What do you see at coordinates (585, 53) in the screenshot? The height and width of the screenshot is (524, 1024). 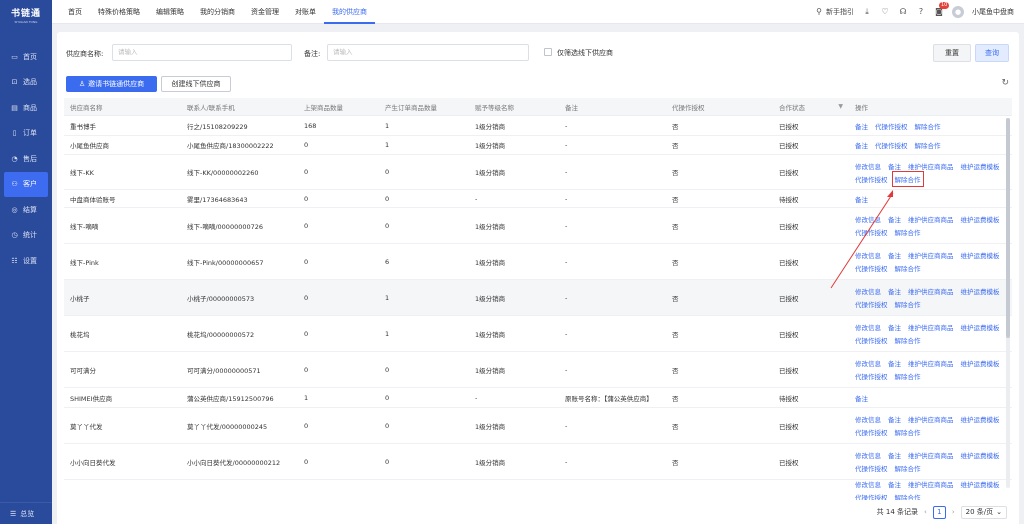 I see `offline-only-label: 仅筛选线下供应商` at bounding box center [585, 53].